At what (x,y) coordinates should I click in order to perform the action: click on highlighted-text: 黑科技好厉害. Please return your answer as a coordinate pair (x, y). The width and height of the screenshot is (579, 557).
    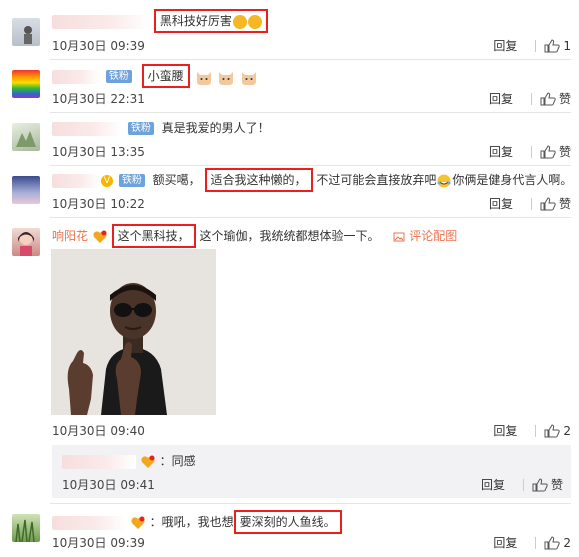
    Looking at the image, I should click on (210, 21).